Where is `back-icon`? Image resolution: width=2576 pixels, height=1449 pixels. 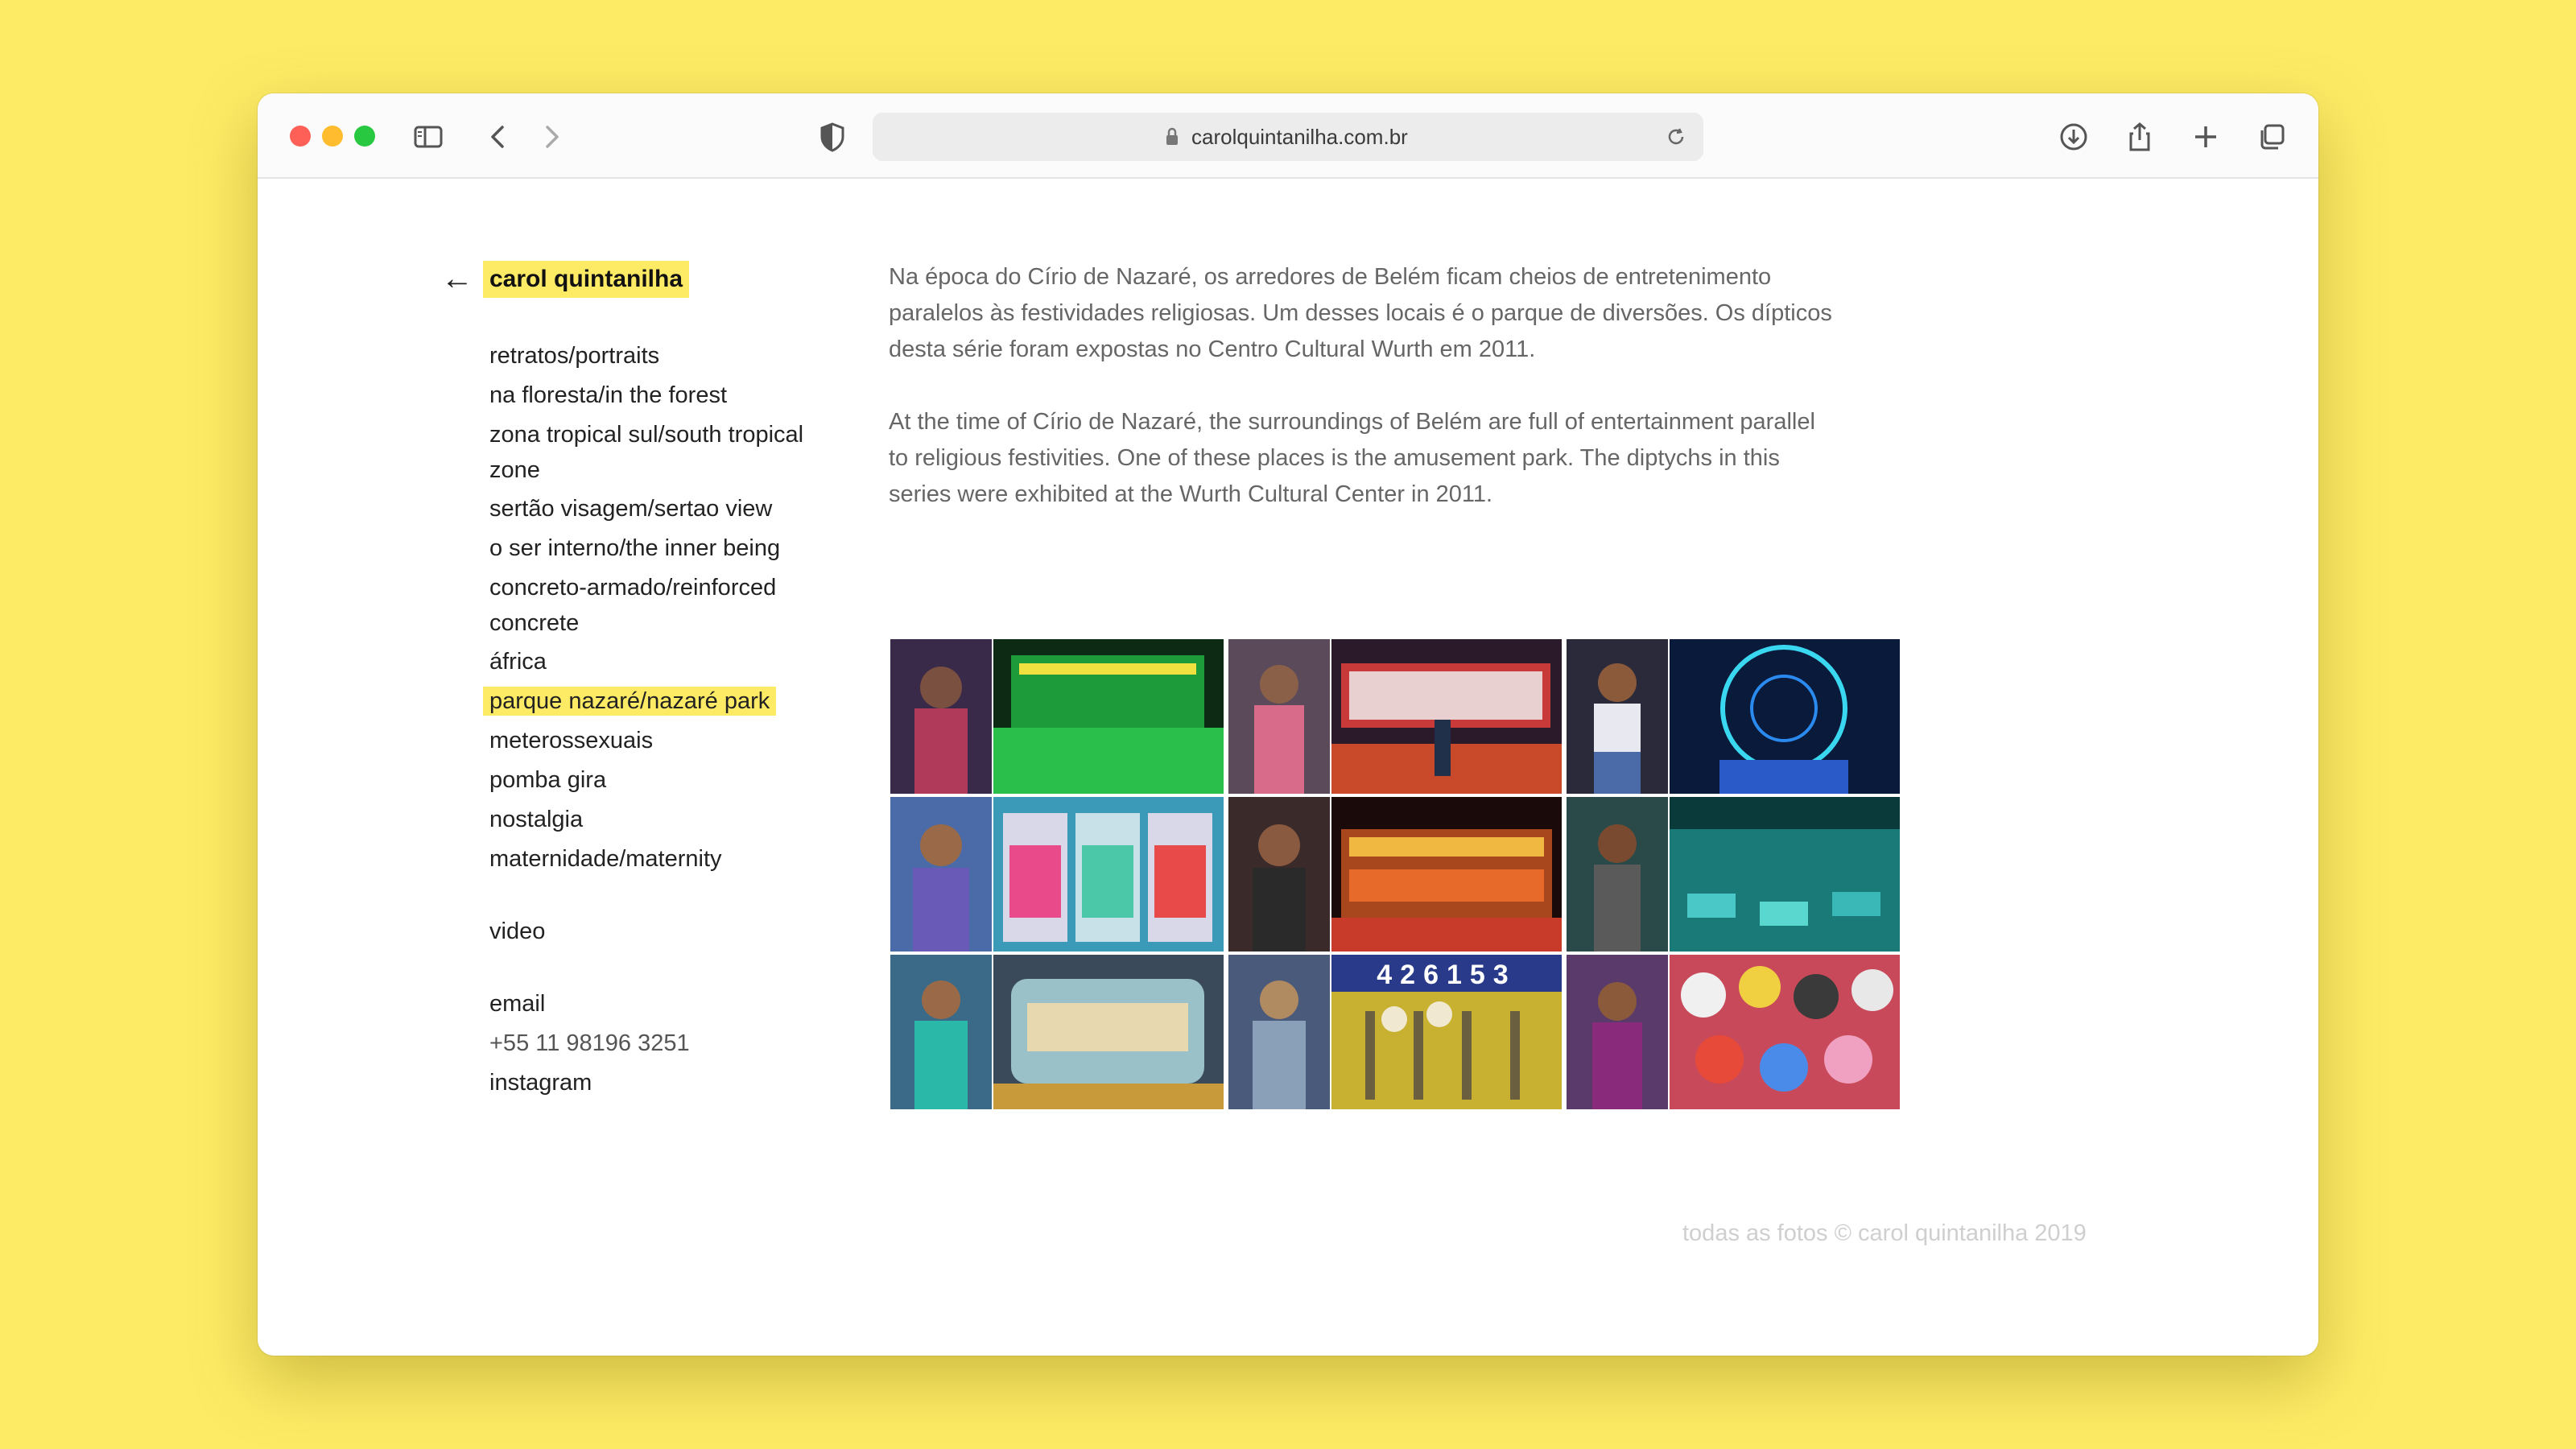 back-icon is located at coordinates (499, 137).